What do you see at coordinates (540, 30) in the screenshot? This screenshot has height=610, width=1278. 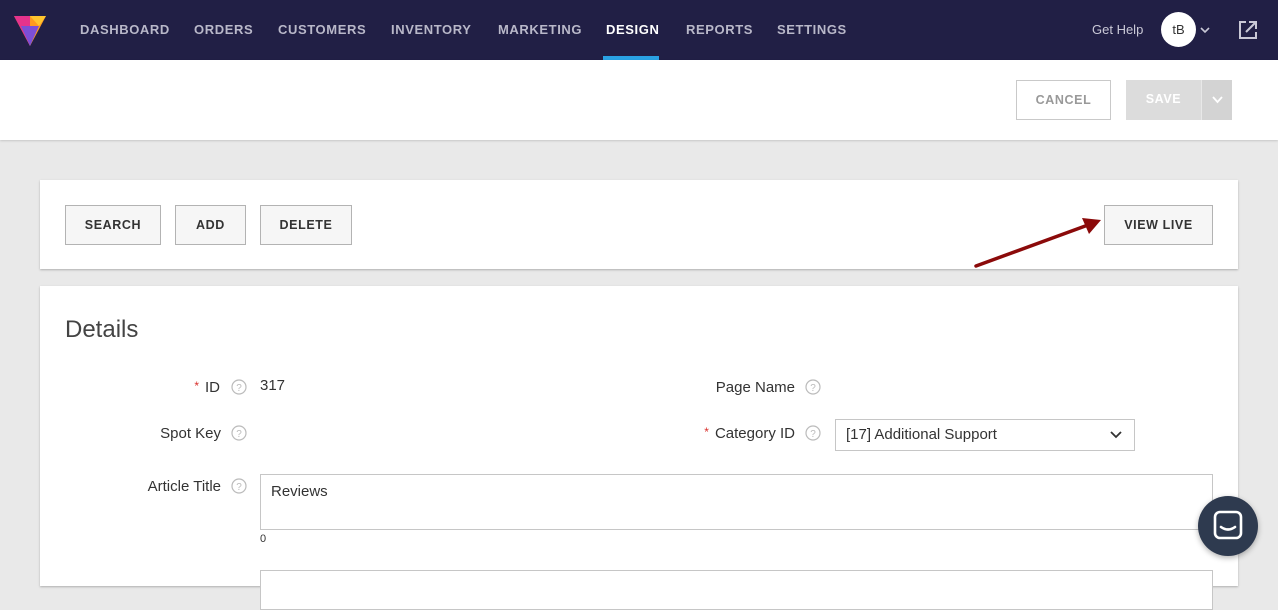 I see `nav-marketing: MARKETING` at bounding box center [540, 30].